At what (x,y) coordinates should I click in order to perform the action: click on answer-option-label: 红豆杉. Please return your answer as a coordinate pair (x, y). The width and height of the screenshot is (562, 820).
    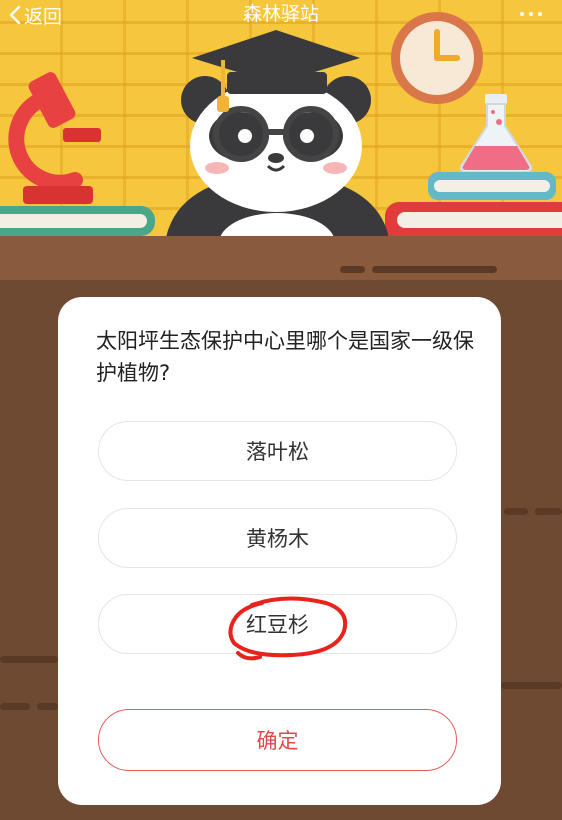
    Looking at the image, I should click on (277, 625).